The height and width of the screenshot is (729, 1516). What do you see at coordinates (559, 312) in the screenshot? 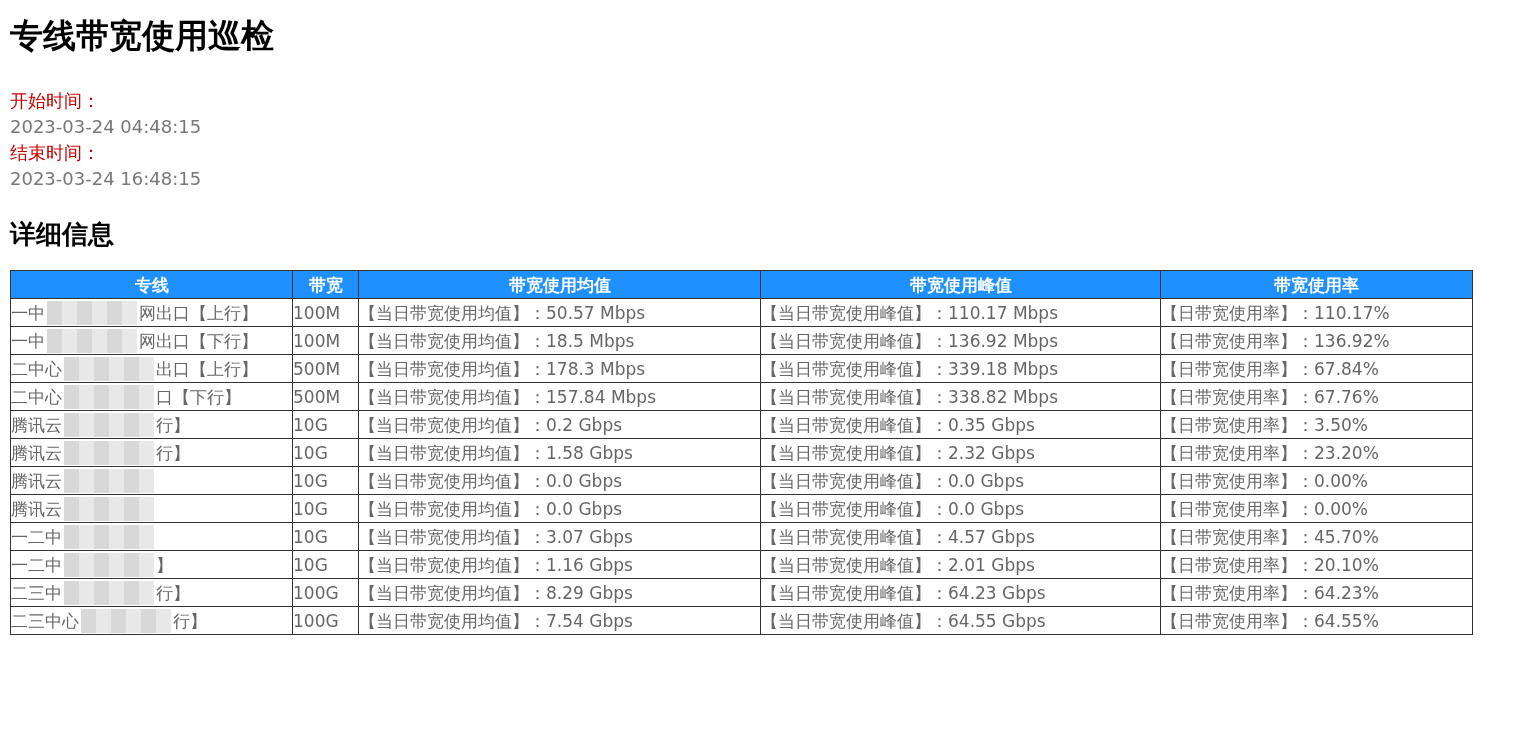
I see `table-cell: 【当日带宽使用均值】：50.57 Mbps` at bounding box center [559, 312].